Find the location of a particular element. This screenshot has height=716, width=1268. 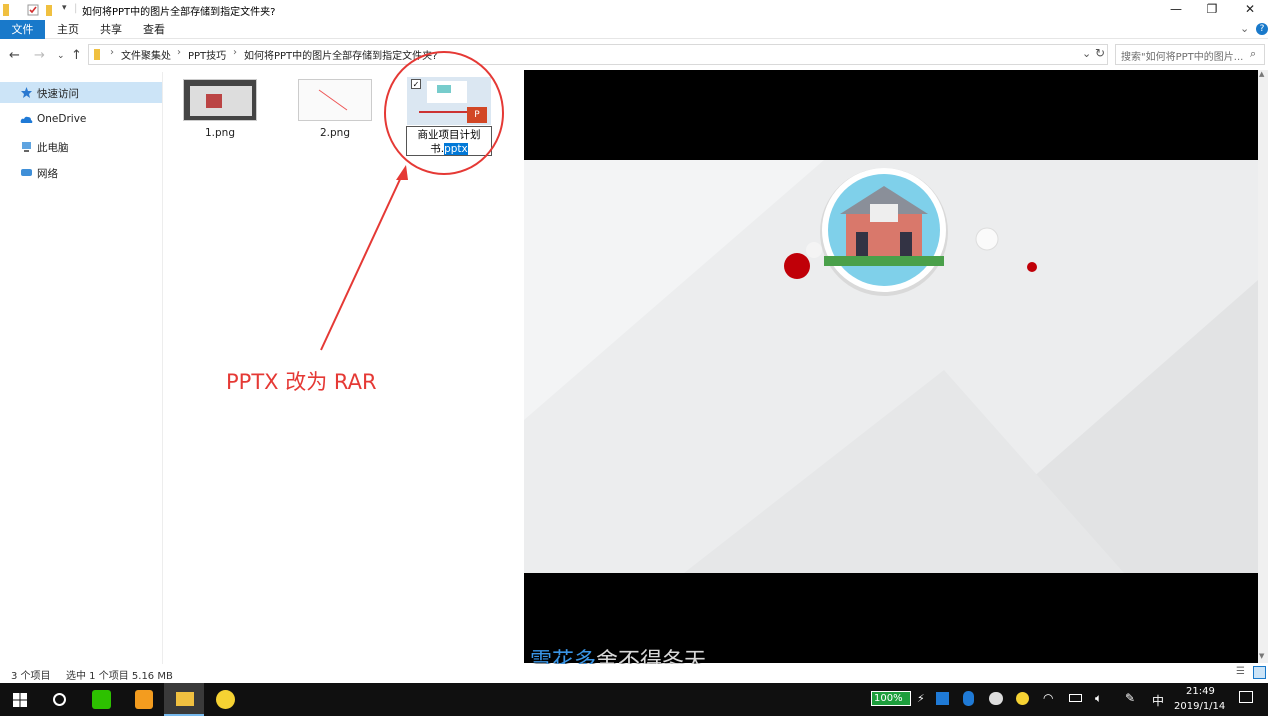

large-icons-view-icon is located at coordinates (1259, 672).